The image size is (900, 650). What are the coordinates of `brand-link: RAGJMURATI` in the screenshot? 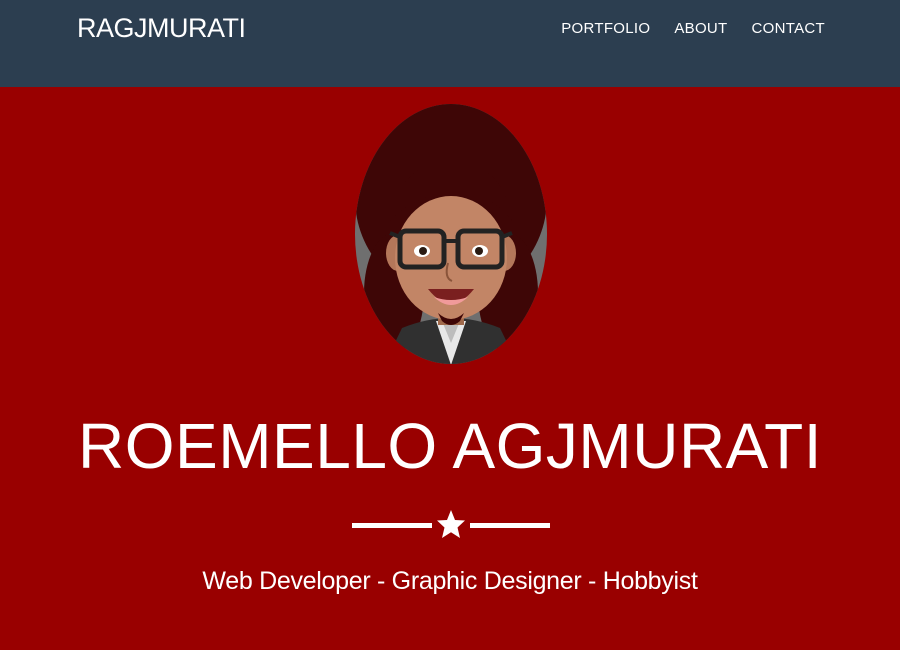 It's located at (161, 28).